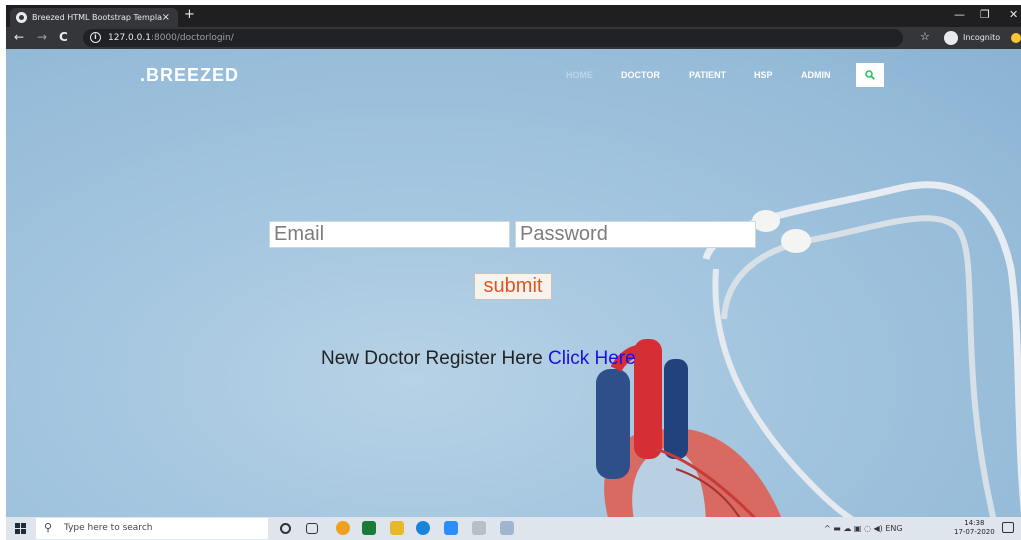 This screenshot has width=1021, height=540. What do you see at coordinates (343, 528) in the screenshot?
I see `chrome-icon` at bounding box center [343, 528].